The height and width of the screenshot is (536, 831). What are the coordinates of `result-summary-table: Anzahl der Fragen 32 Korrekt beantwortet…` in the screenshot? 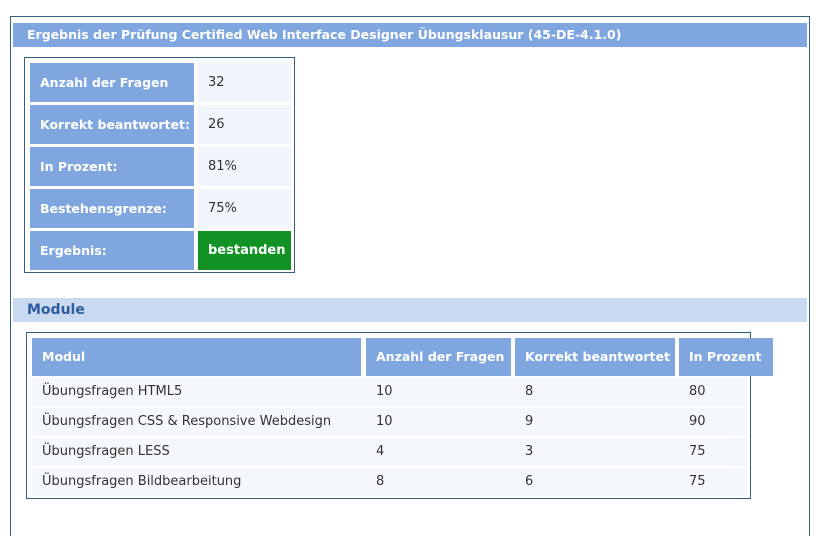 It's located at (159, 165).